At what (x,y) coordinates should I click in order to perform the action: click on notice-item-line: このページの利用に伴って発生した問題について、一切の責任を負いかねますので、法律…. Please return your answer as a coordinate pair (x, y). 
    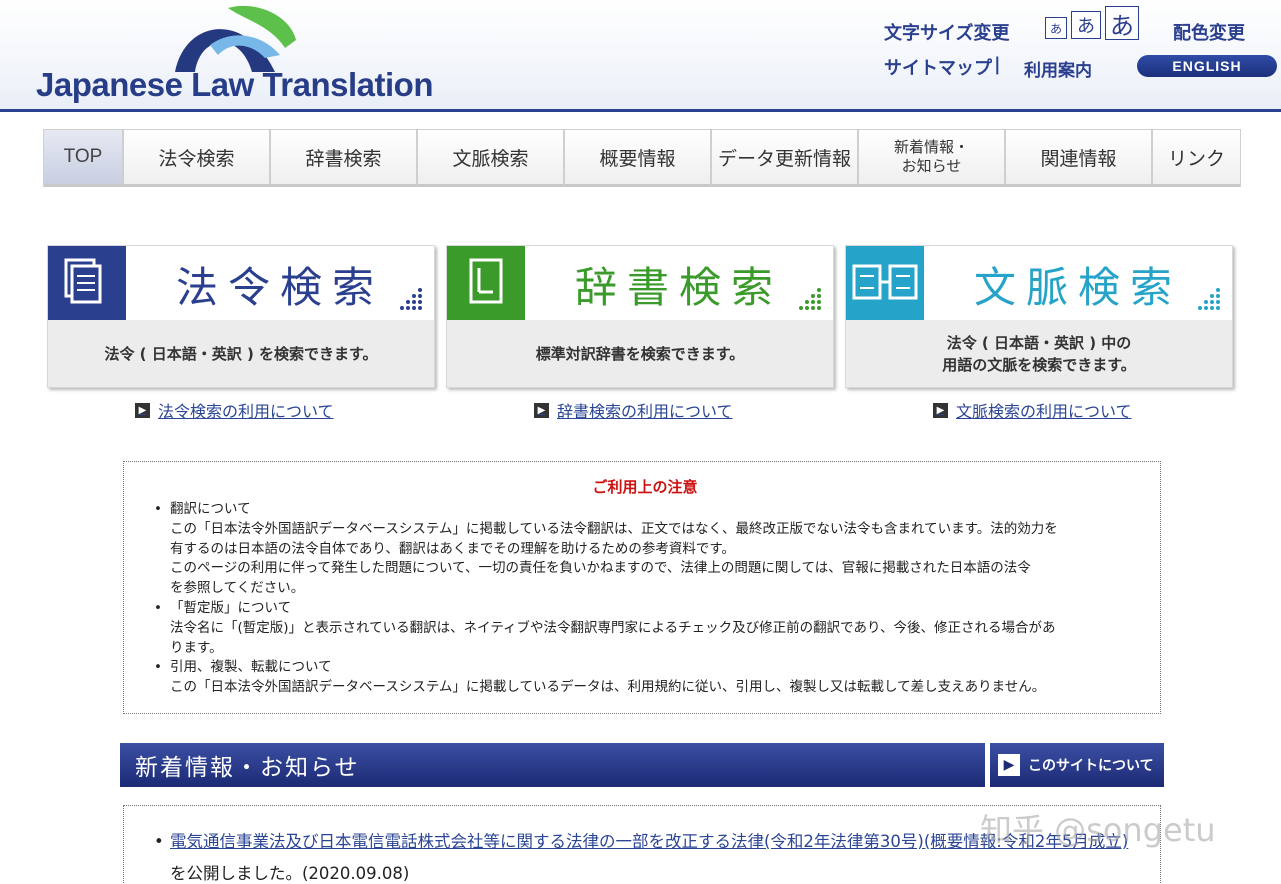
    Looking at the image, I should click on (600, 568).